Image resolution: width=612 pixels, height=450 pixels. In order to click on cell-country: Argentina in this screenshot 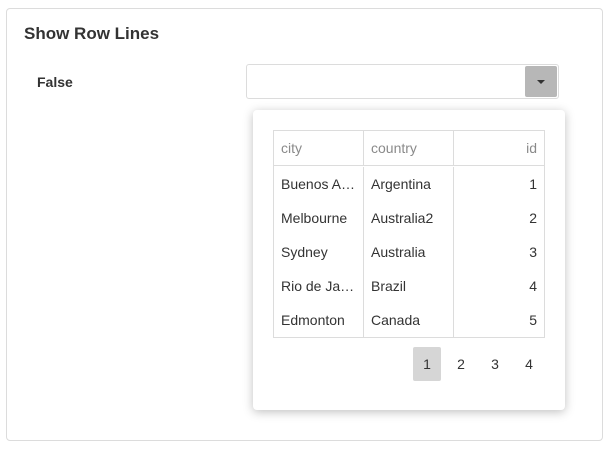, I will do `click(409, 184)`.